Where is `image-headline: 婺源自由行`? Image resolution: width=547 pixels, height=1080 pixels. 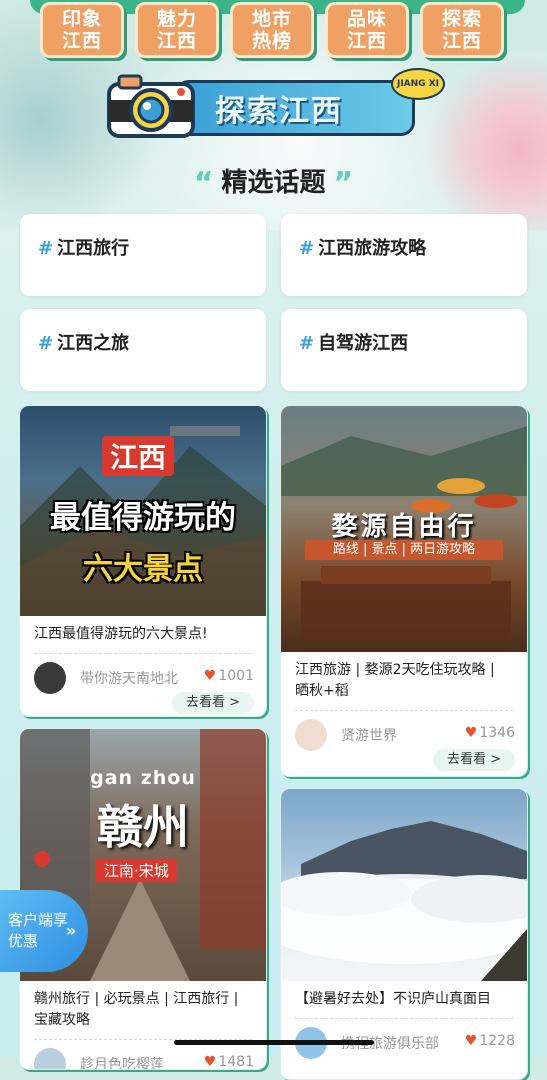
image-headline: 婺源自由行 is located at coordinates (404, 527).